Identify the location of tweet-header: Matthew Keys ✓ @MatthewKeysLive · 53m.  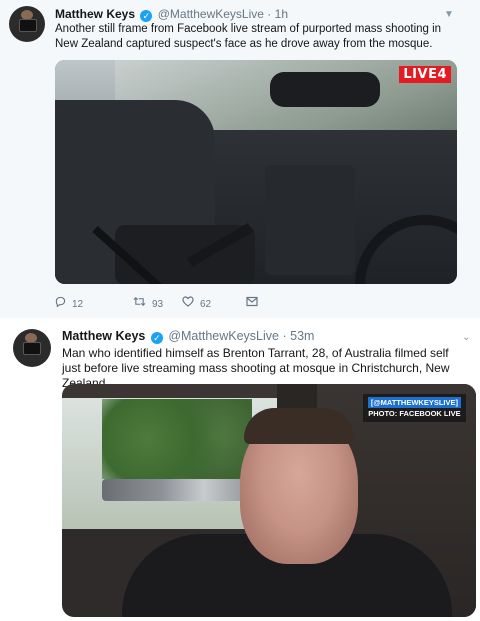
(188, 336).